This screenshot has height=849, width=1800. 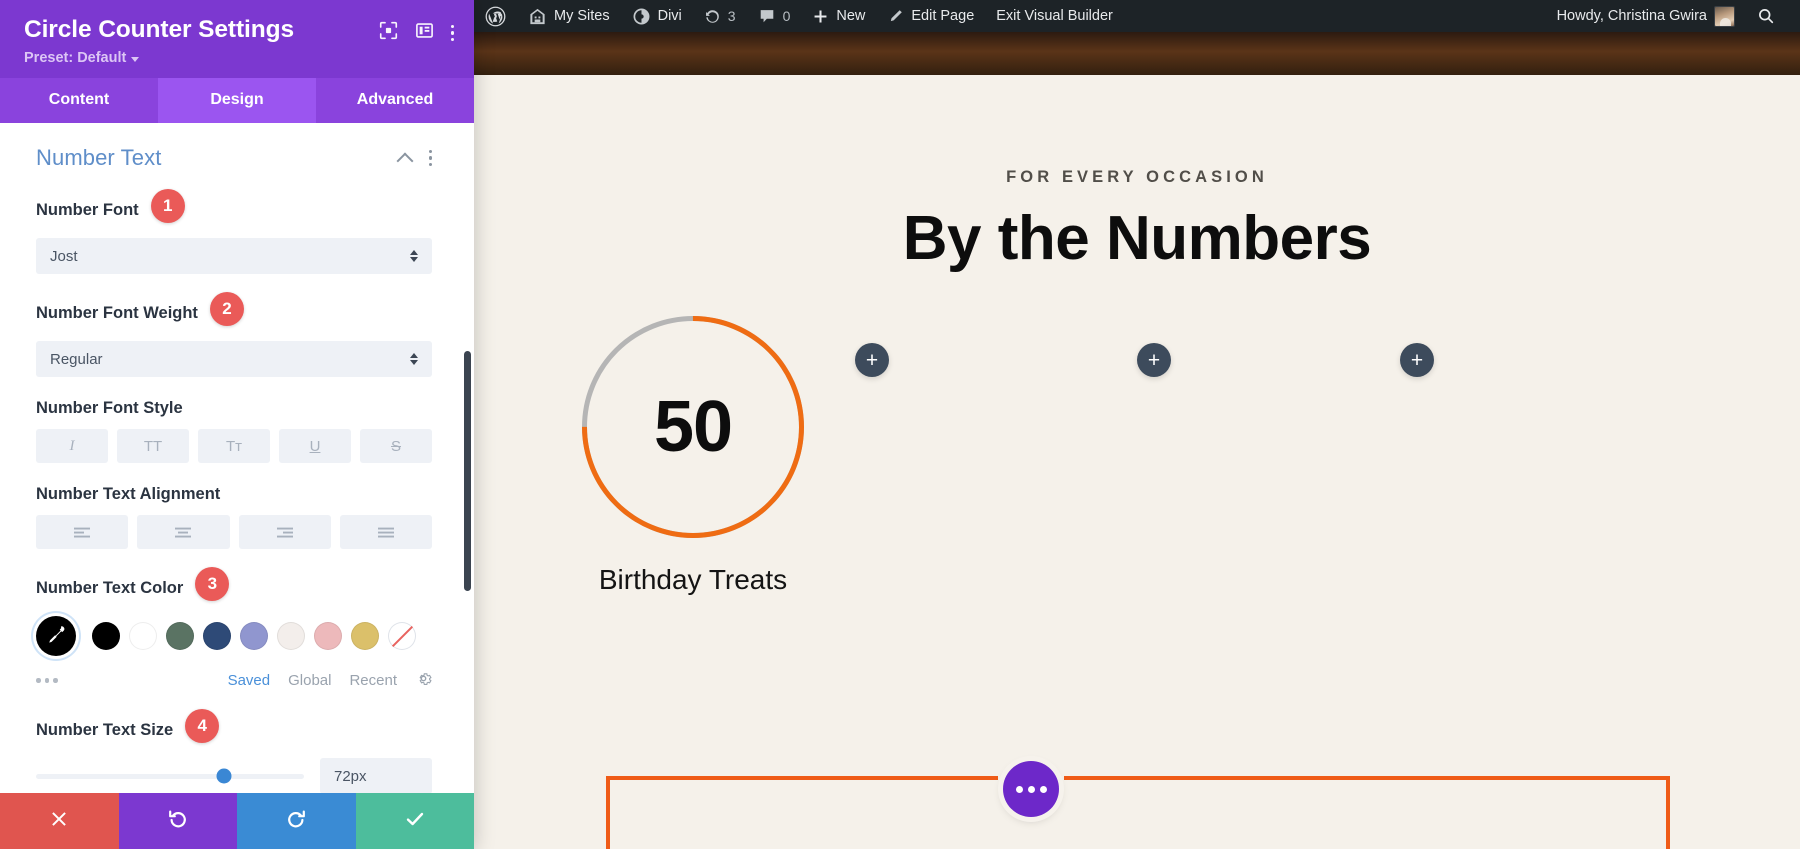 What do you see at coordinates (495, 16) in the screenshot?
I see `wordpress-logo-menu` at bounding box center [495, 16].